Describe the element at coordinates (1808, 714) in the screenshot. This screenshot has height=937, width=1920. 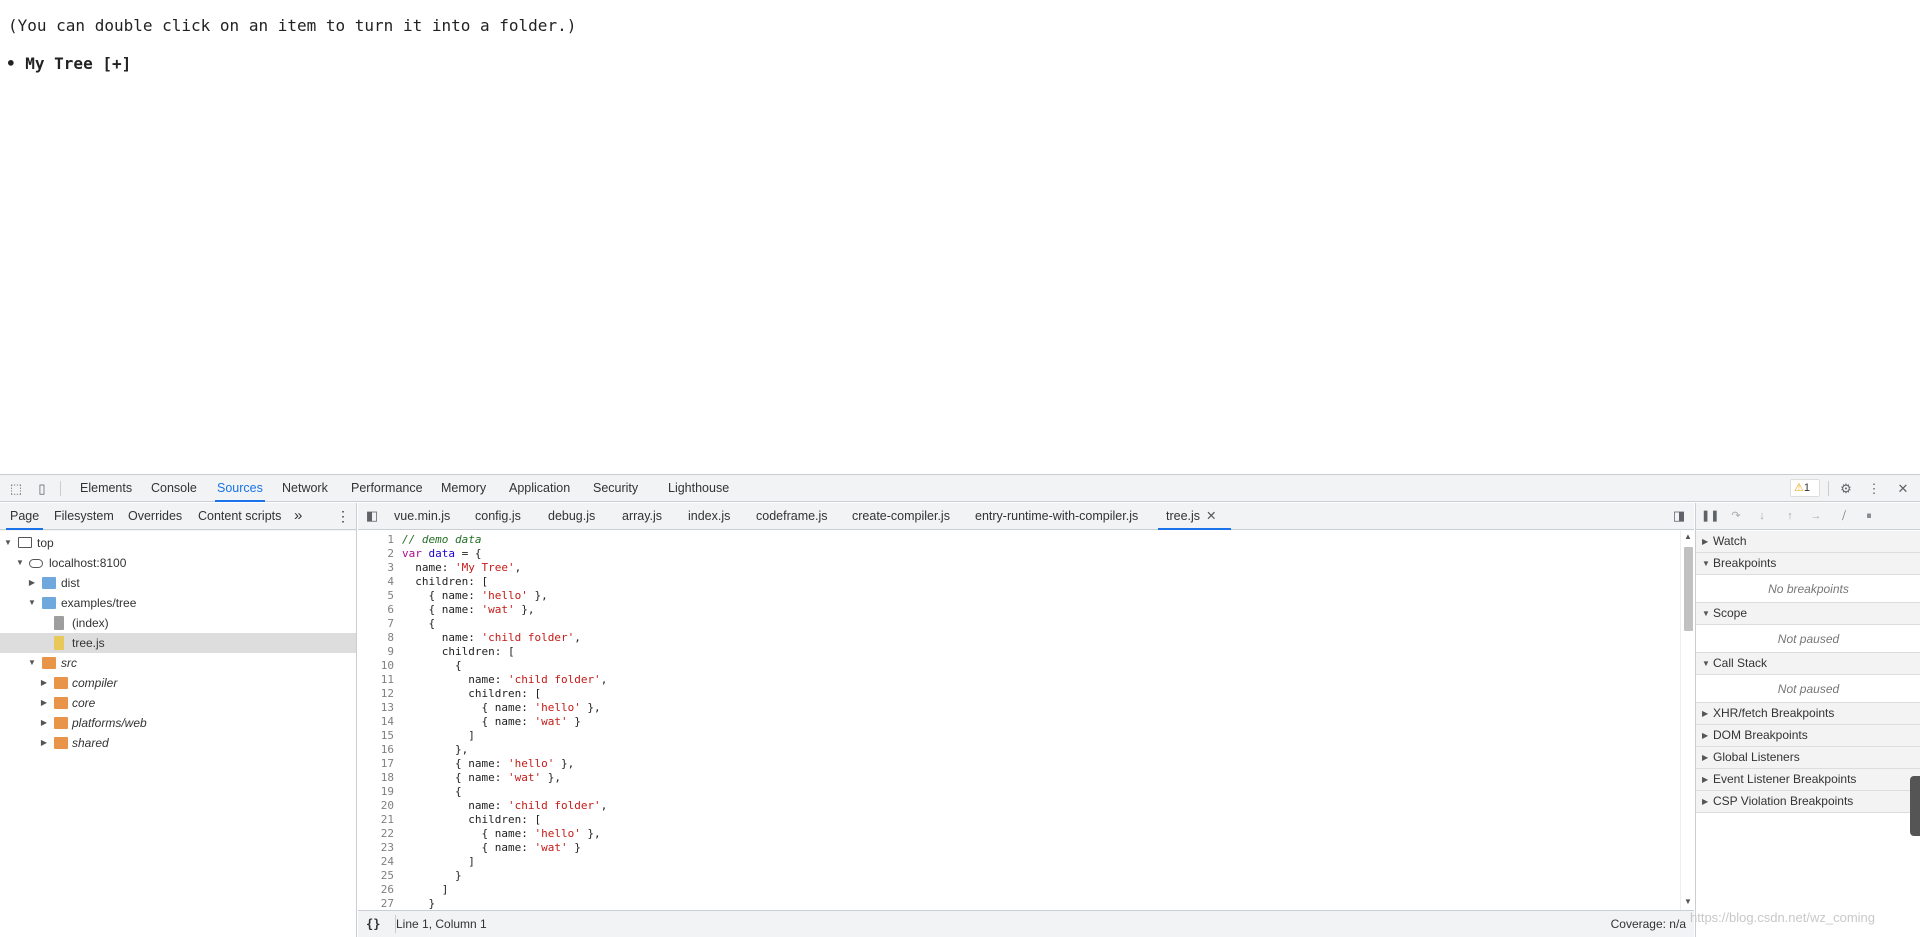
I see `xhr-breakpoints-section-header: ▶ XHR/fetch Breakpoints` at that location.